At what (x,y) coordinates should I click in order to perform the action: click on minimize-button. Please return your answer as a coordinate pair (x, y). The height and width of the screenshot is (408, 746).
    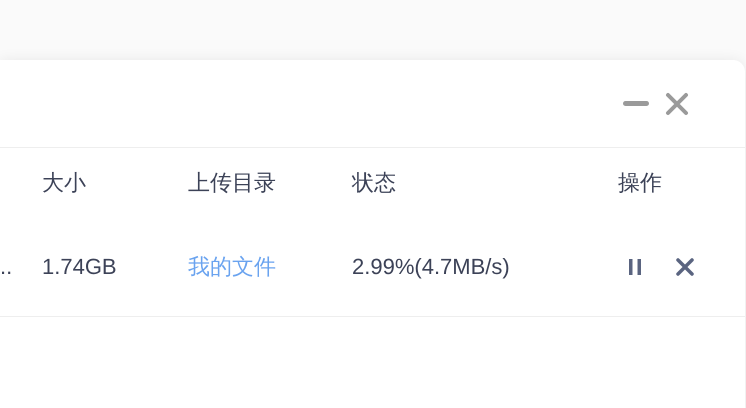
    Looking at the image, I should click on (636, 103).